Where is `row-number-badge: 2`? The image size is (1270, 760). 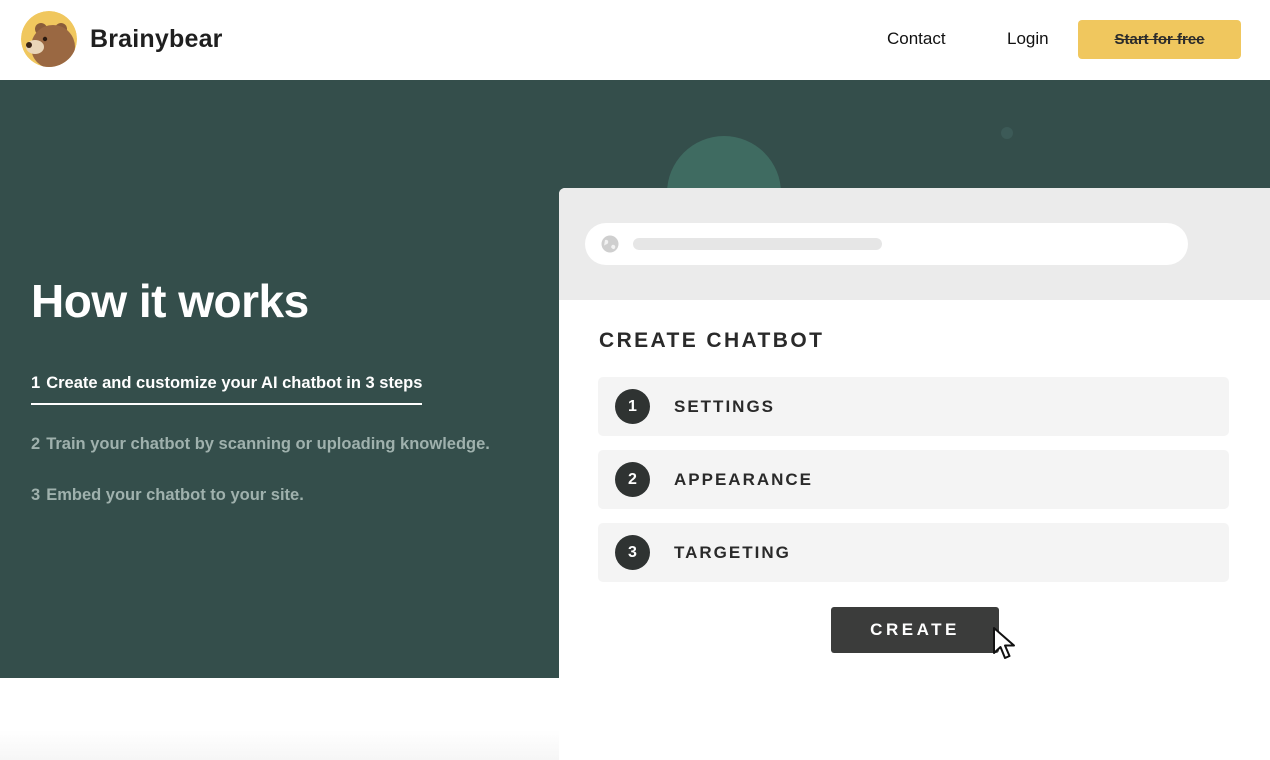 row-number-badge: 2 is located at coordinates (632, 479).